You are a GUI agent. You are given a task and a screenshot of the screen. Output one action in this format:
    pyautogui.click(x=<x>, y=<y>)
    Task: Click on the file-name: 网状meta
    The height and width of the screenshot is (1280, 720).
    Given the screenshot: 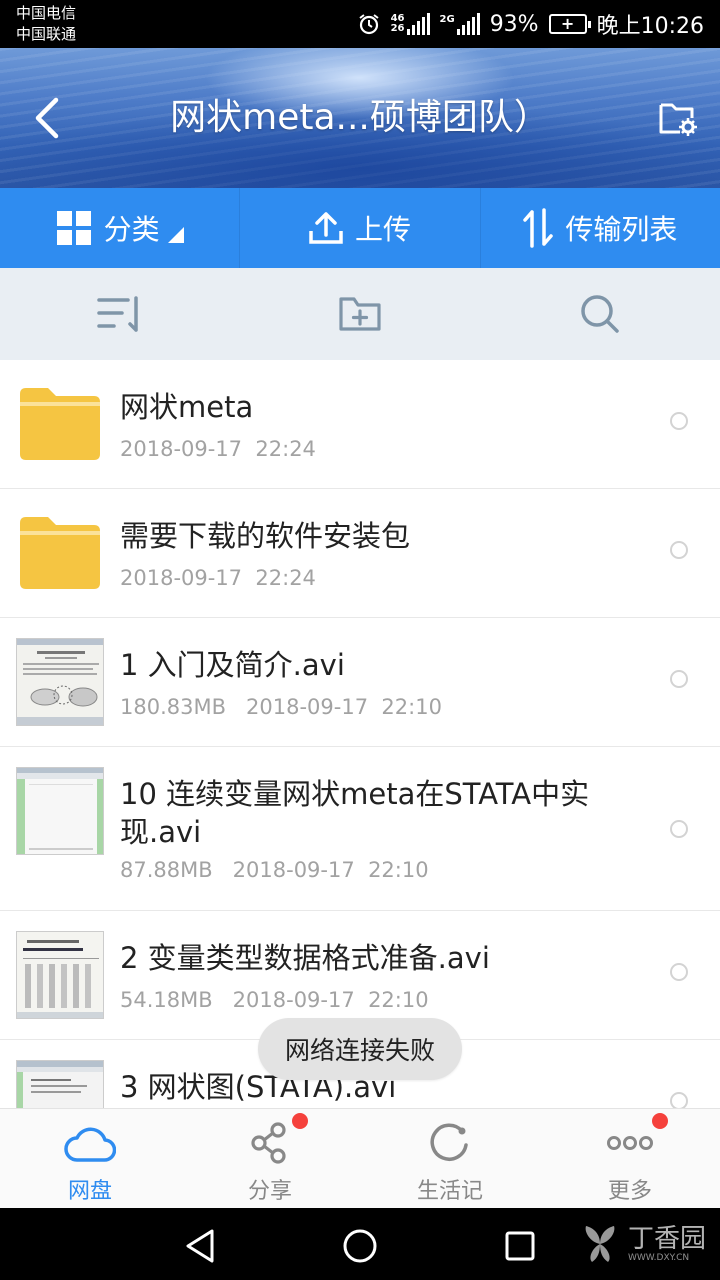 What is the action you would take?
    pyautogui.click(x=187, y=407)
    